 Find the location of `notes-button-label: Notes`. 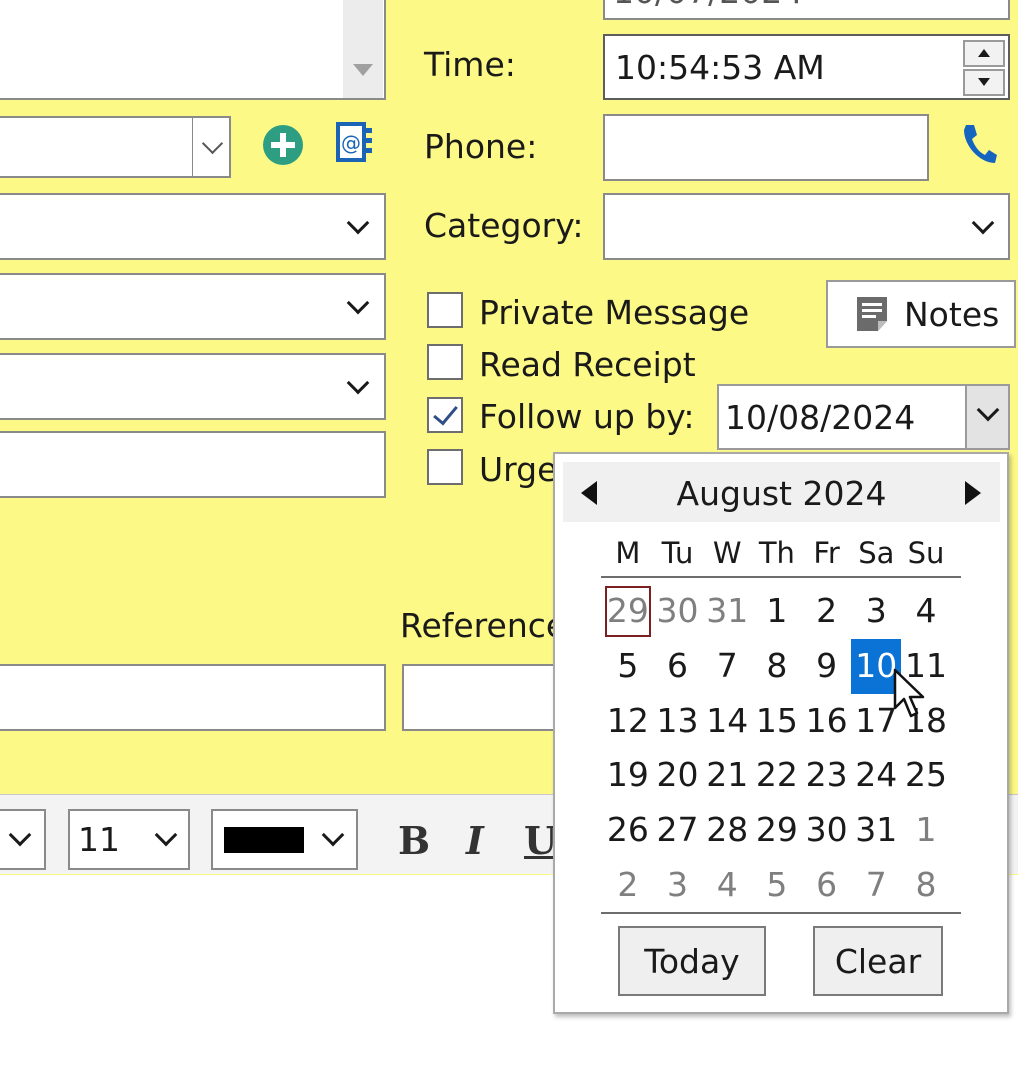

notes-button-label: Notes is located at coordinates (952, 314).